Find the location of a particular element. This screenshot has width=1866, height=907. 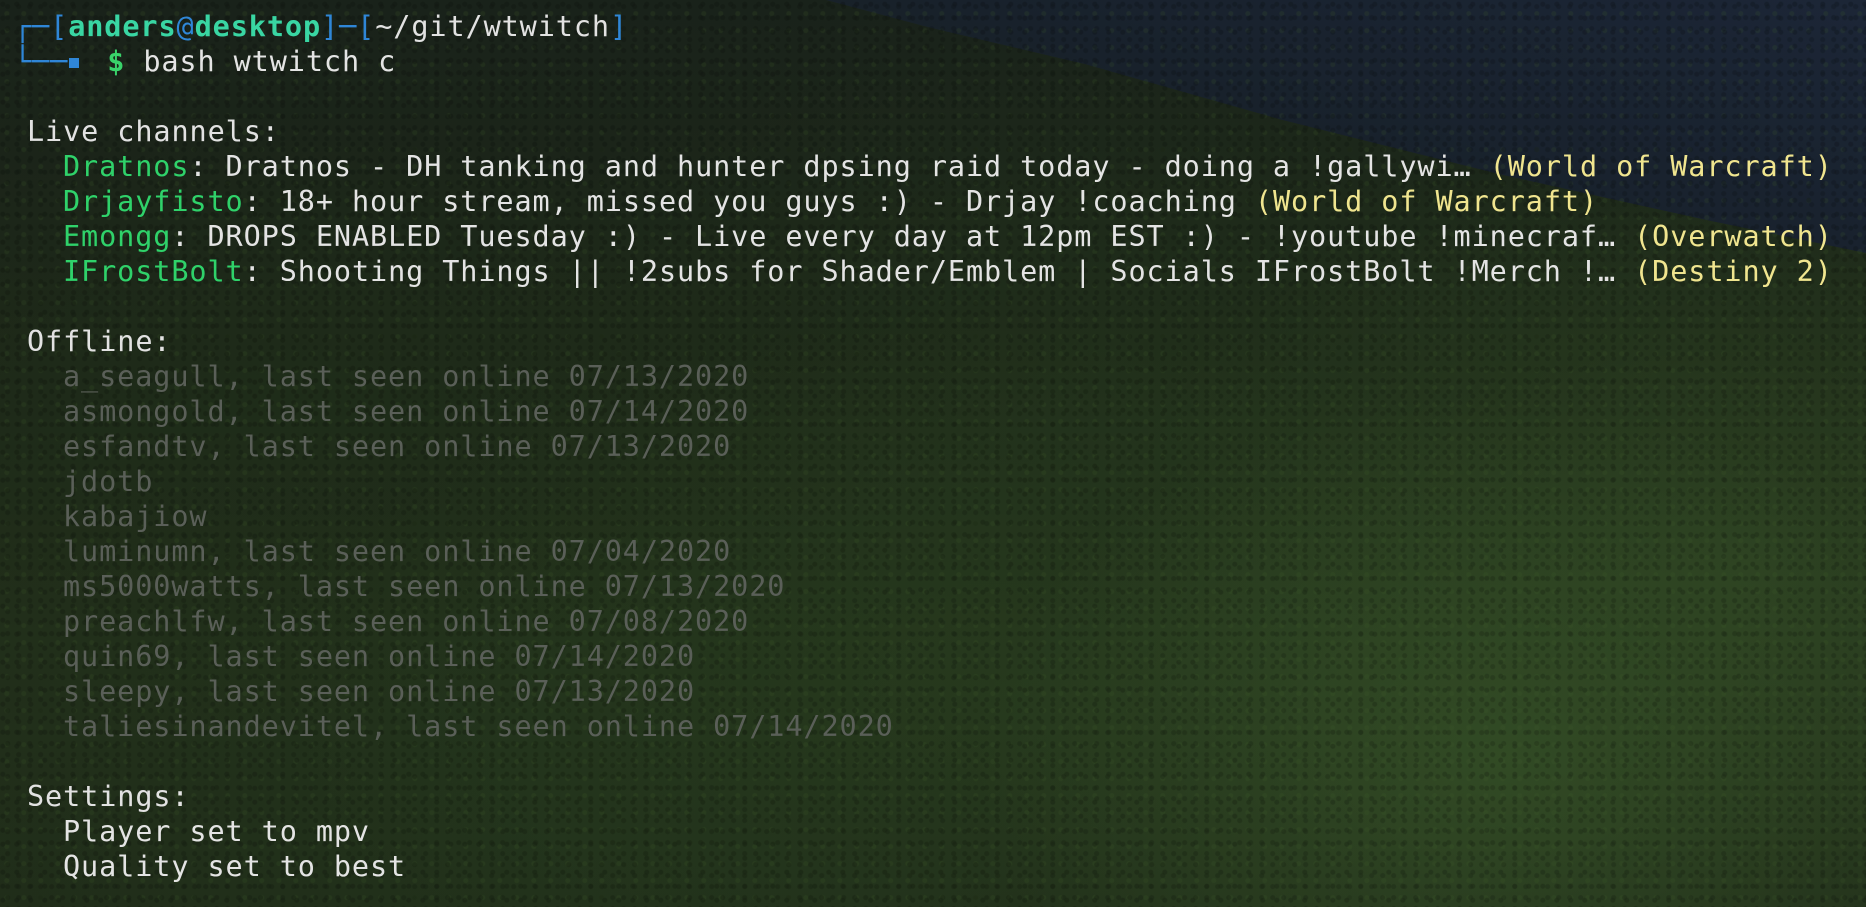

setting-item: Quality set to best is located at coordinates (235, 866).